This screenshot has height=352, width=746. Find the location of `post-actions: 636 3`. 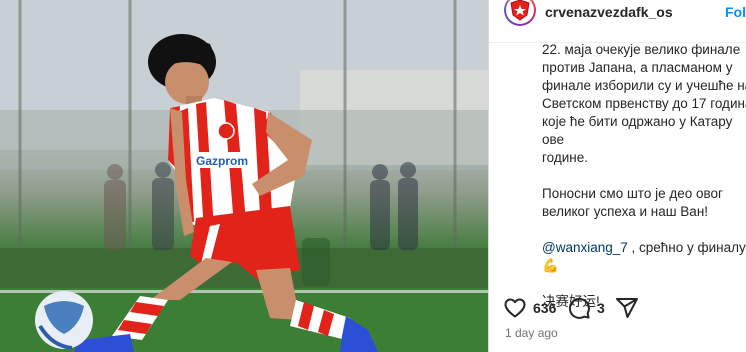

post-actions: 636 3 is located at coordinates (617, 309).